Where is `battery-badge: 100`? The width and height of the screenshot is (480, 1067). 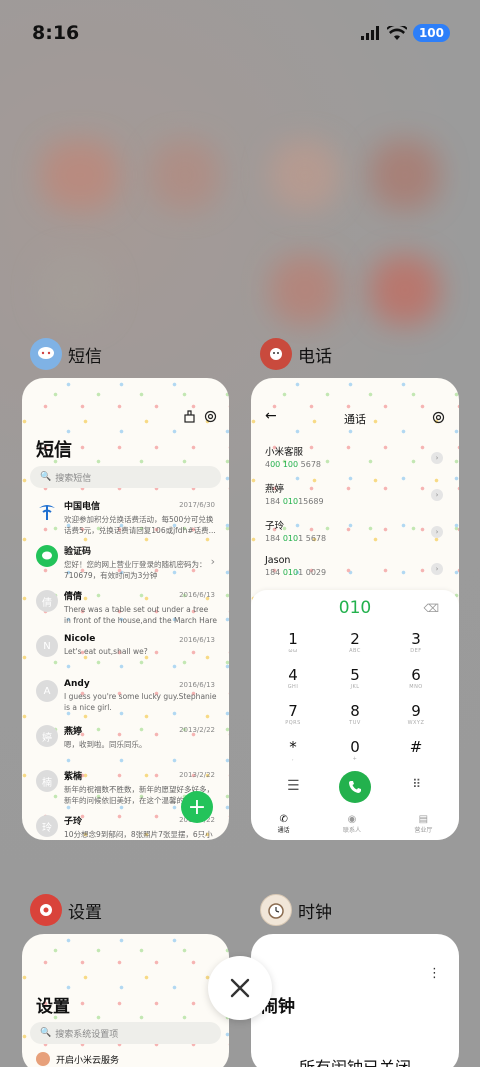 battery-badge: 100 is located at coordinates (431, 33).